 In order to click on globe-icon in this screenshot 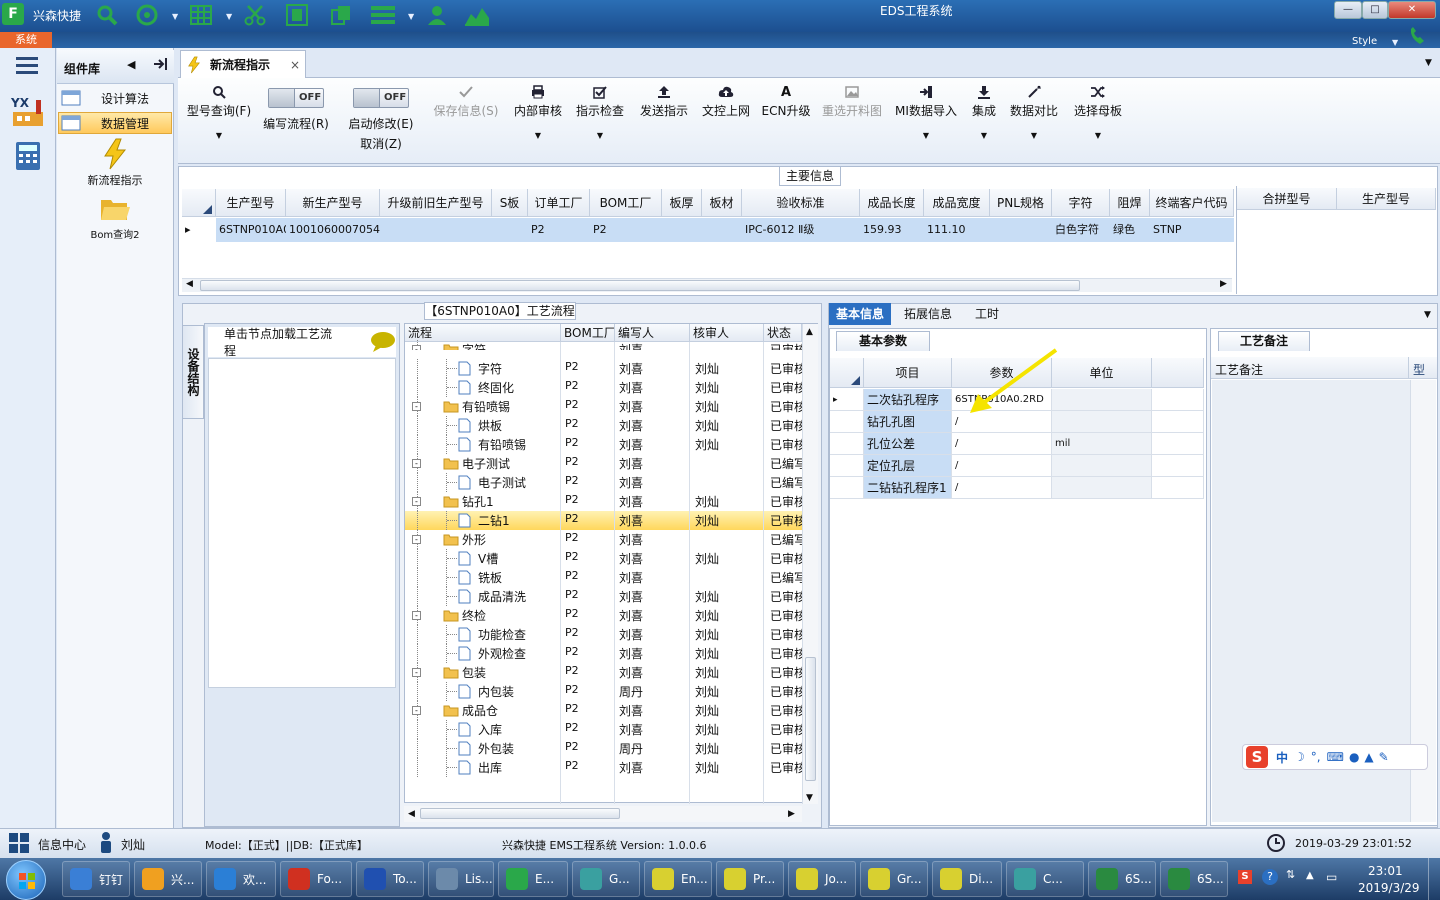, I will do `click(147, 15)`.